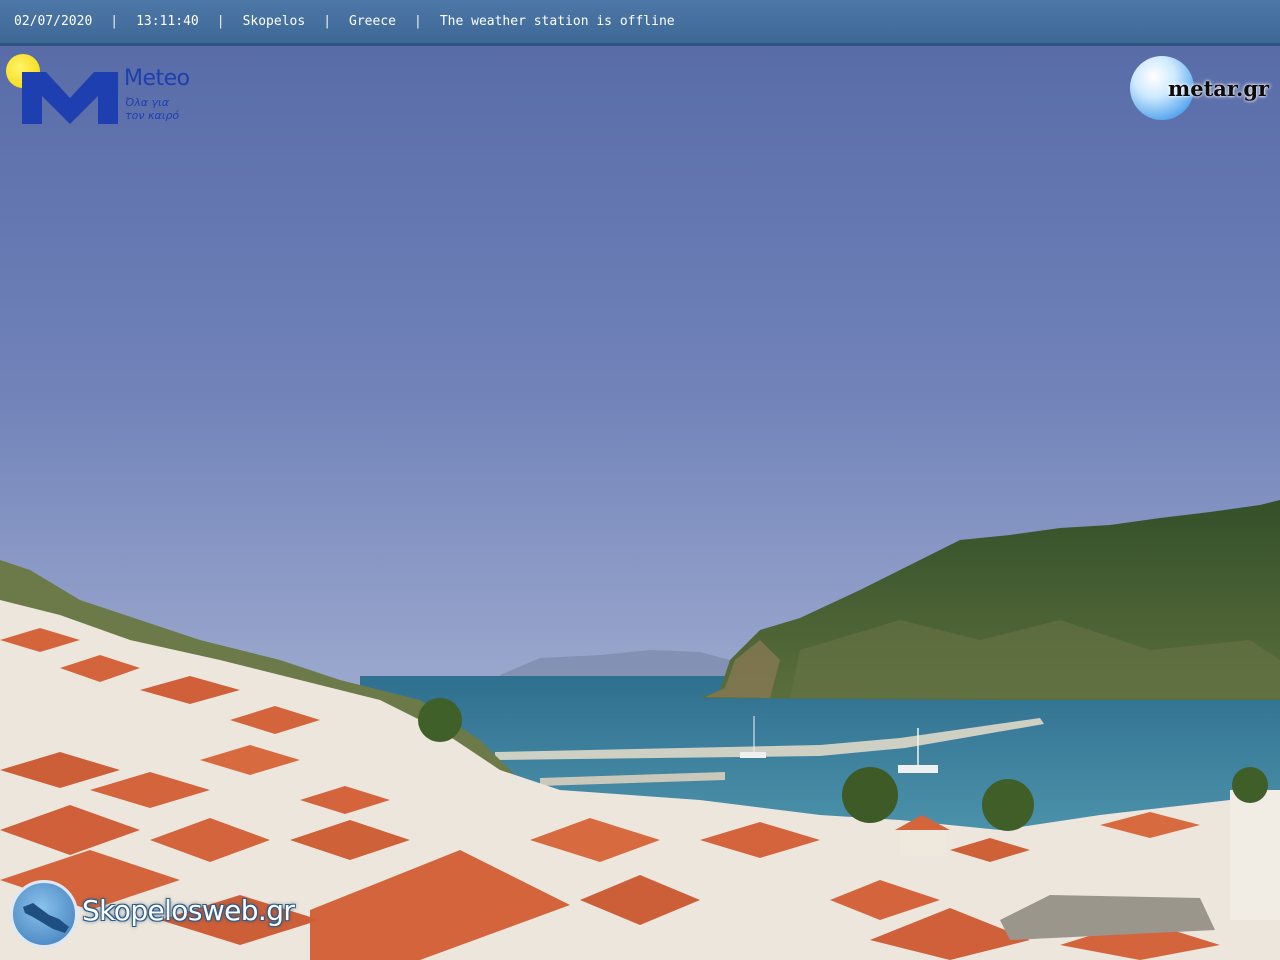 The image size is (1280, 960). I want to click on white-building, so click(1255, 855).